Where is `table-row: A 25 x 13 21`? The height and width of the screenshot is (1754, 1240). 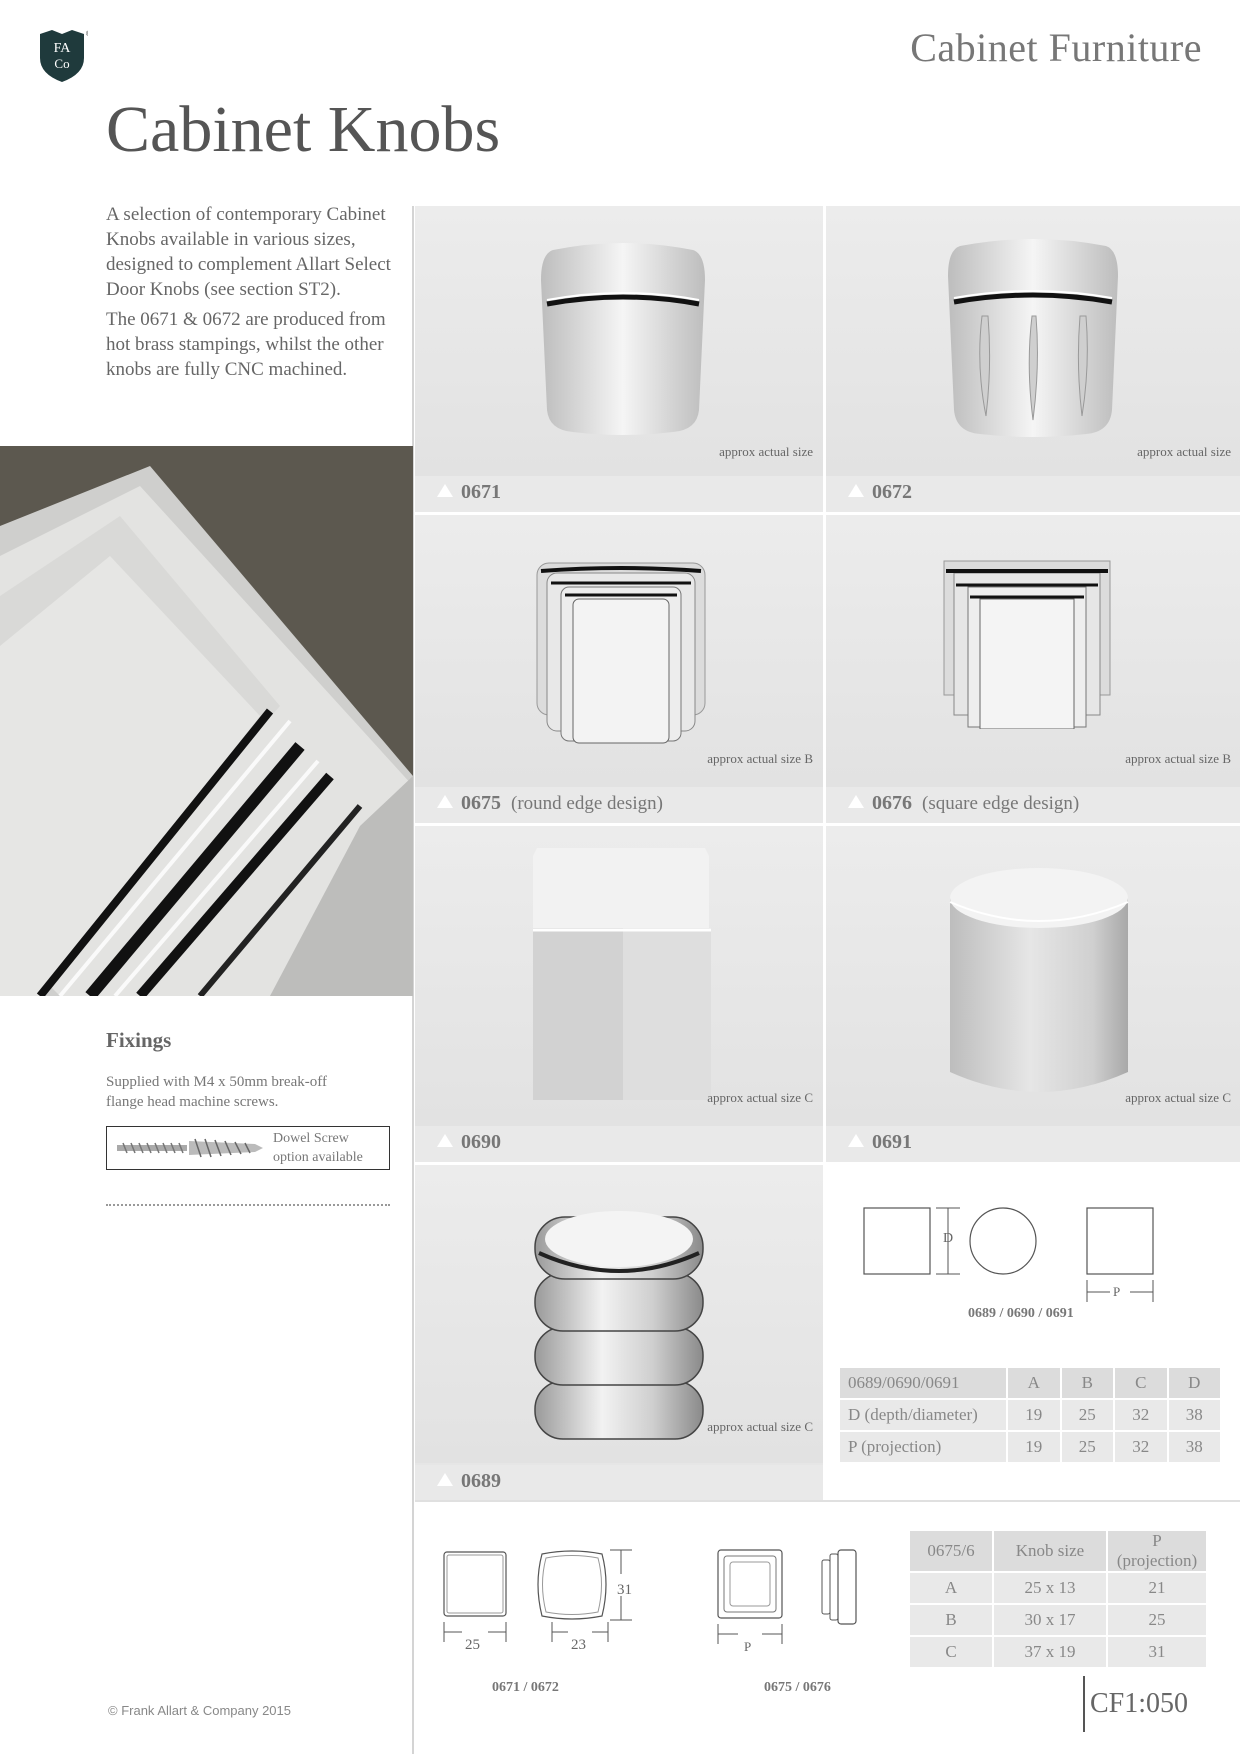
table-row: A 25 x 13 21 is located at coordinates (1059, 1589).